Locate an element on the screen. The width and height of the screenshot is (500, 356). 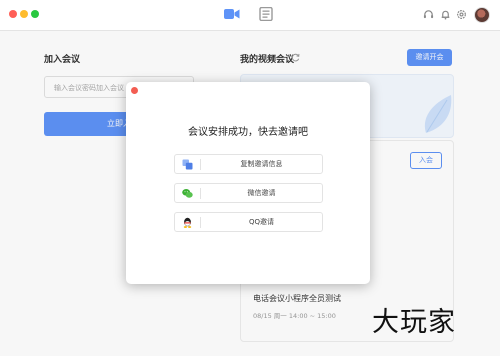
qq-icon is located at coordinates (187, 222).